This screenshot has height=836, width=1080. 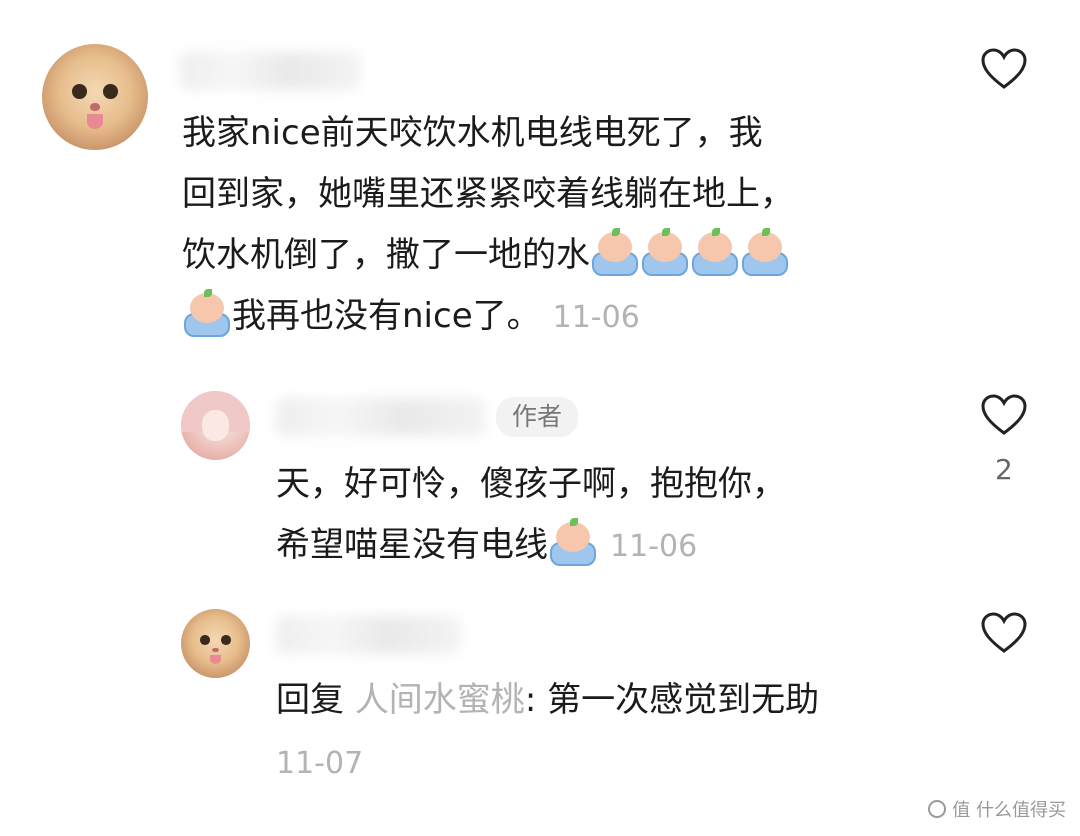 I want to click on reply-line-1: 天，好可怜，傻孩子啊，抱抱你，, so click(x=531, y=484).